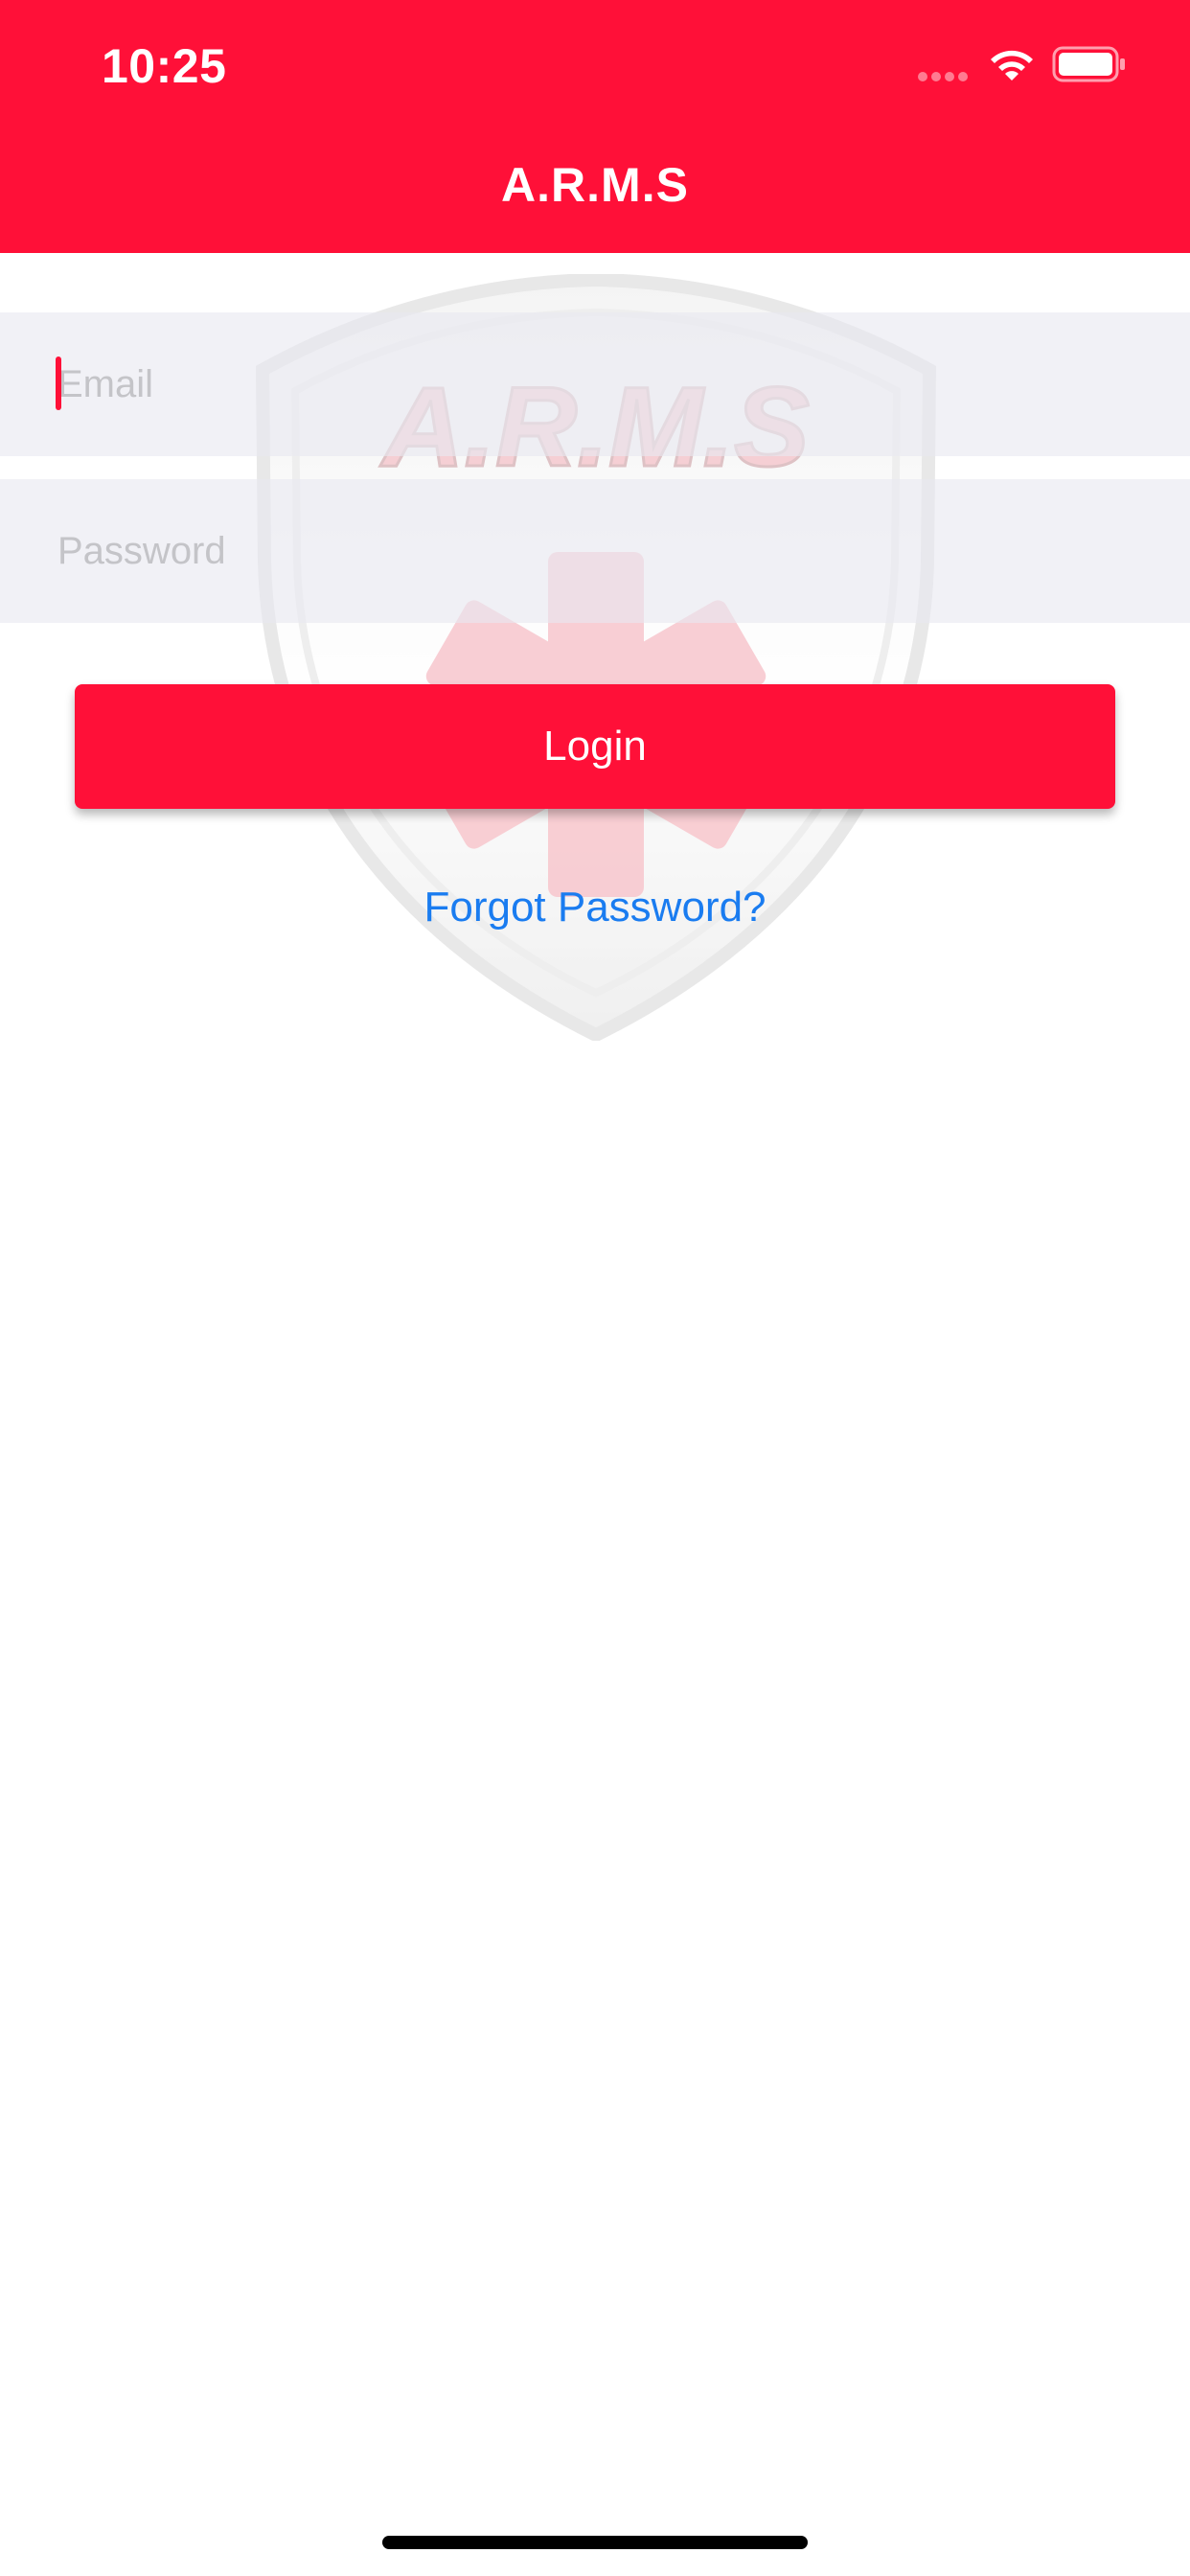  I want to click on battery-icon, so click(1089, 64).